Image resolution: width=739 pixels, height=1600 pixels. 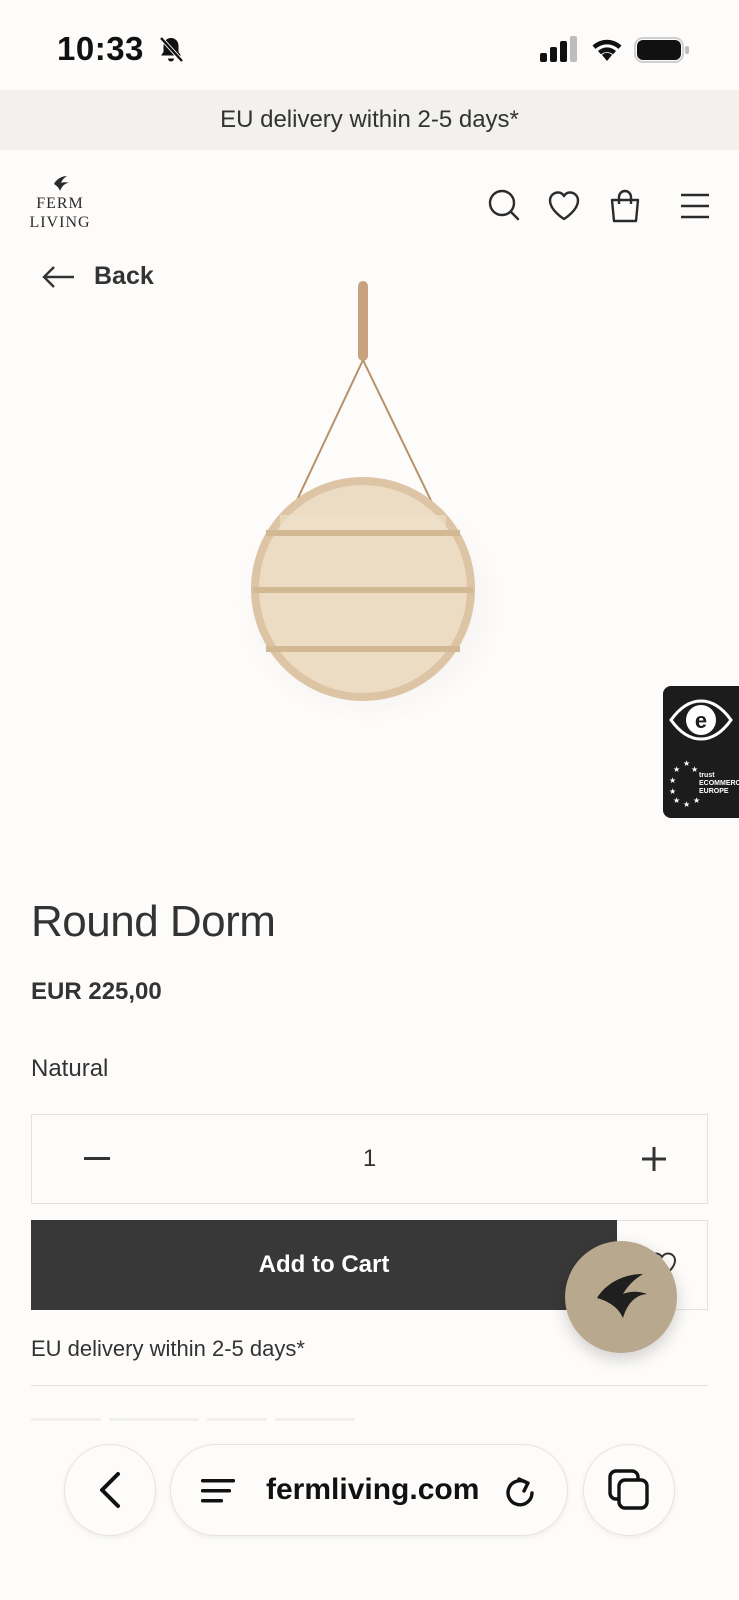 What do you see at coordinates (695, 206) in the screenshot?
I see `menu-icon` at bounding box center [695, 206].